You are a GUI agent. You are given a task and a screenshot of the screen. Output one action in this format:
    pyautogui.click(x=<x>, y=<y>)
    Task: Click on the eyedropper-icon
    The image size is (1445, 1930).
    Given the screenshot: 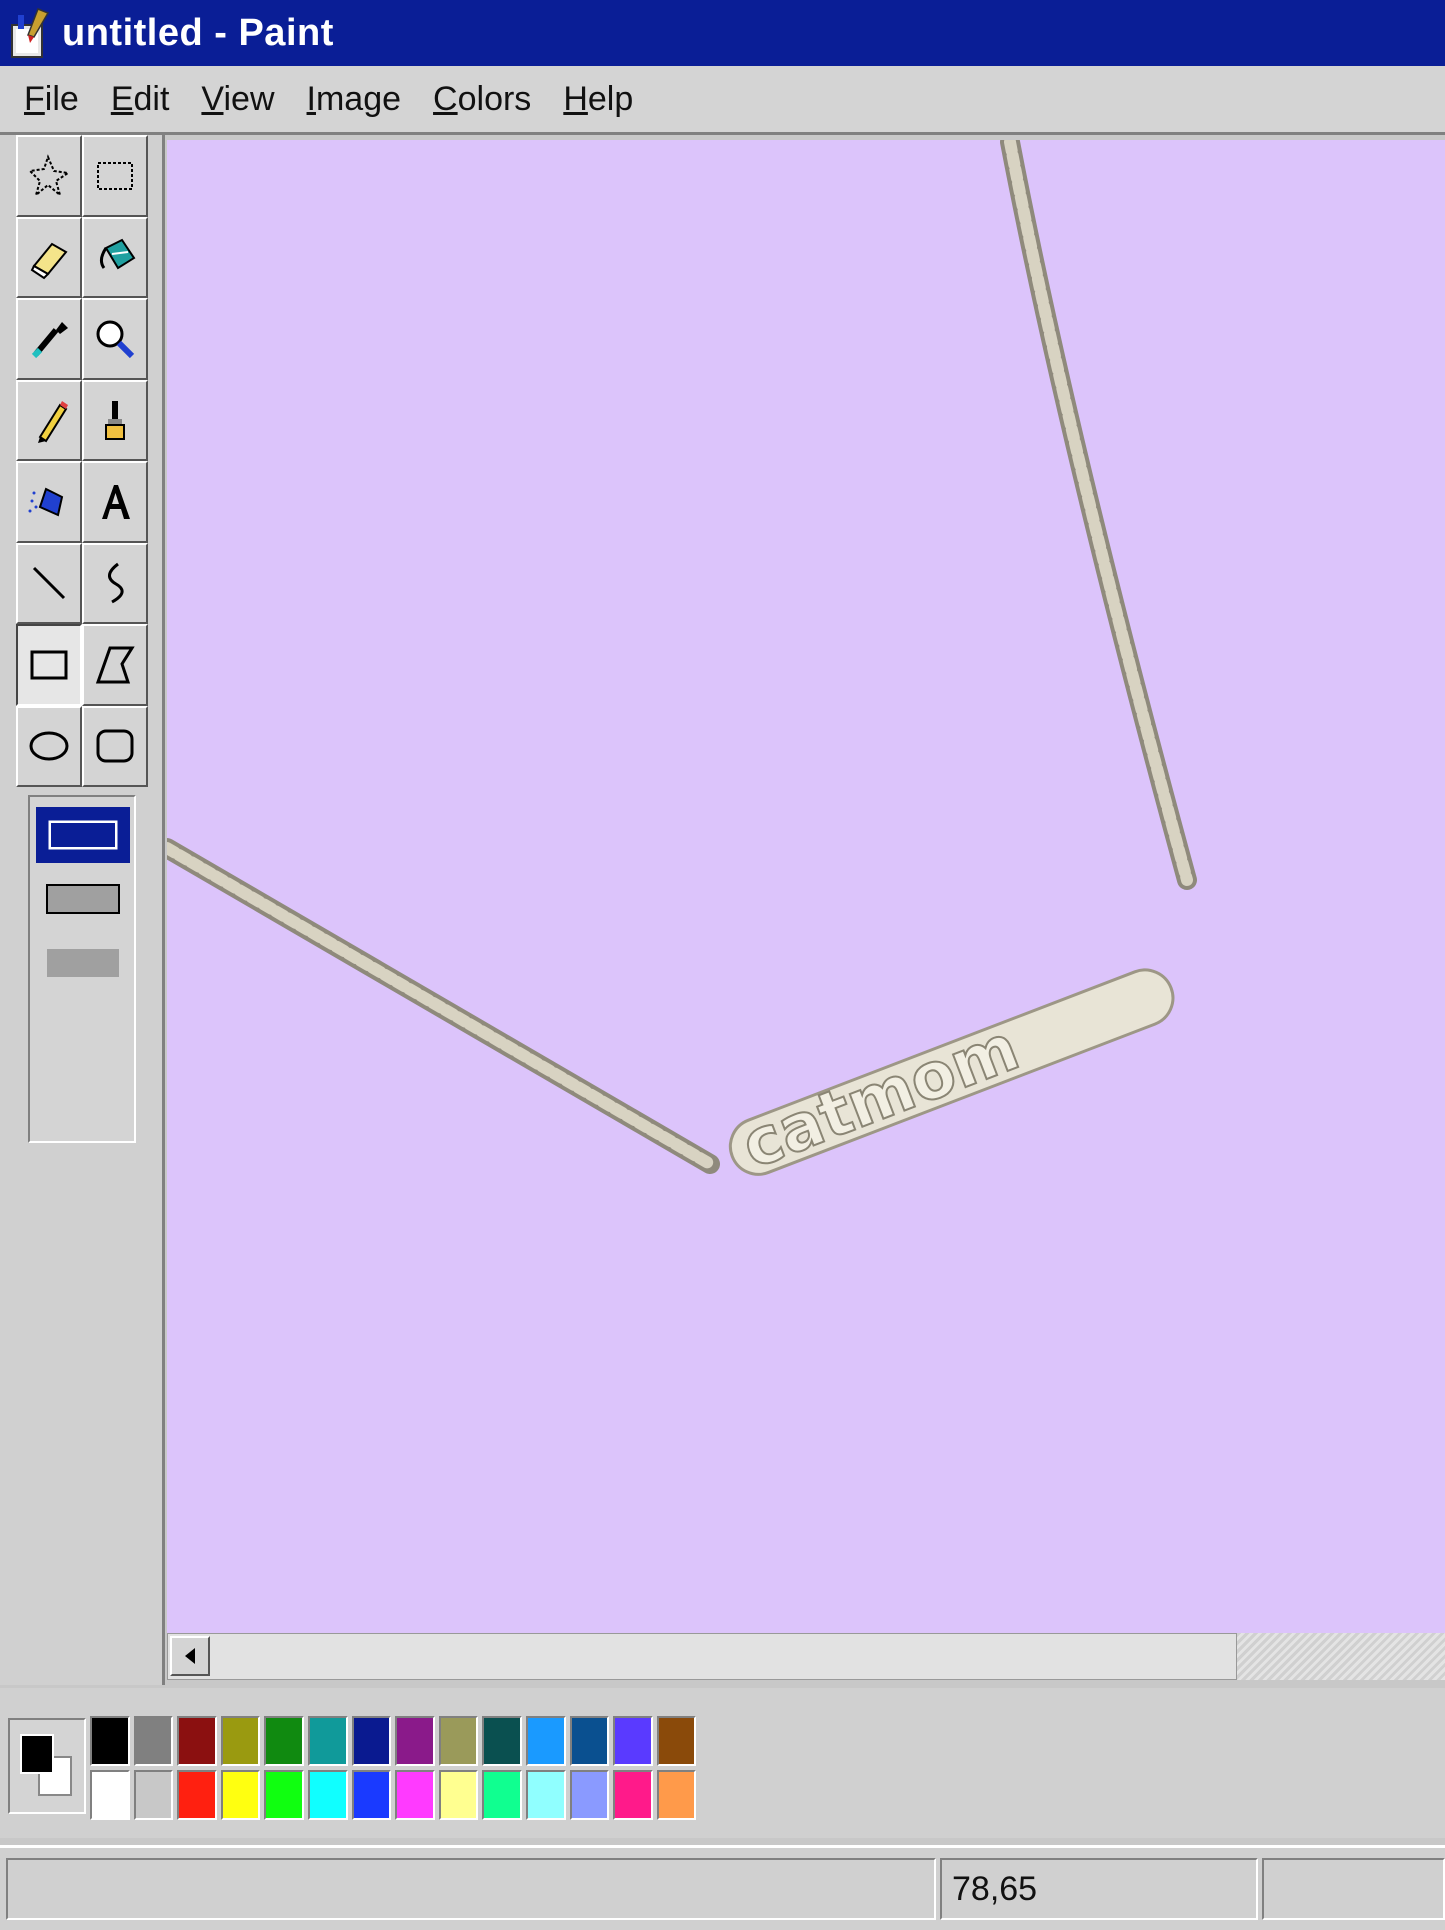 What is the action you would take?
    pyautogui.click(x=49, y=339)
    